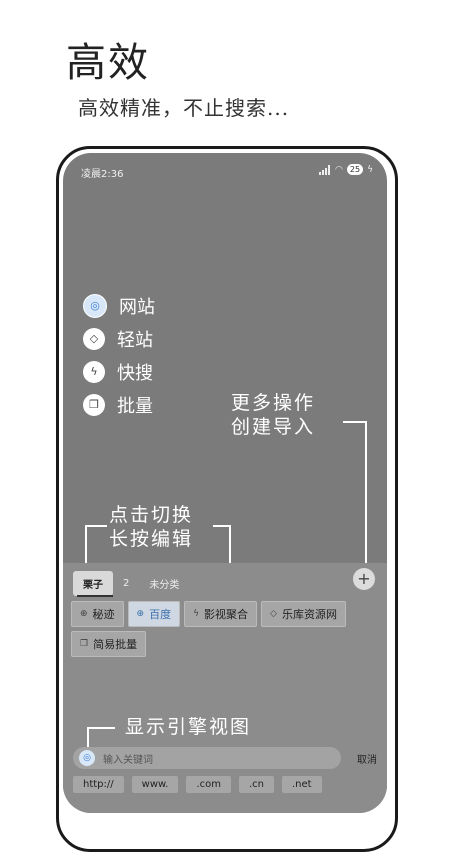 This screenshot has height=852, width=450. What do you see at coordinates (151, 527) in the screenshot?
I see `annotation-tap: 点击切换 长按编辑` at bounding box center [151, 527].